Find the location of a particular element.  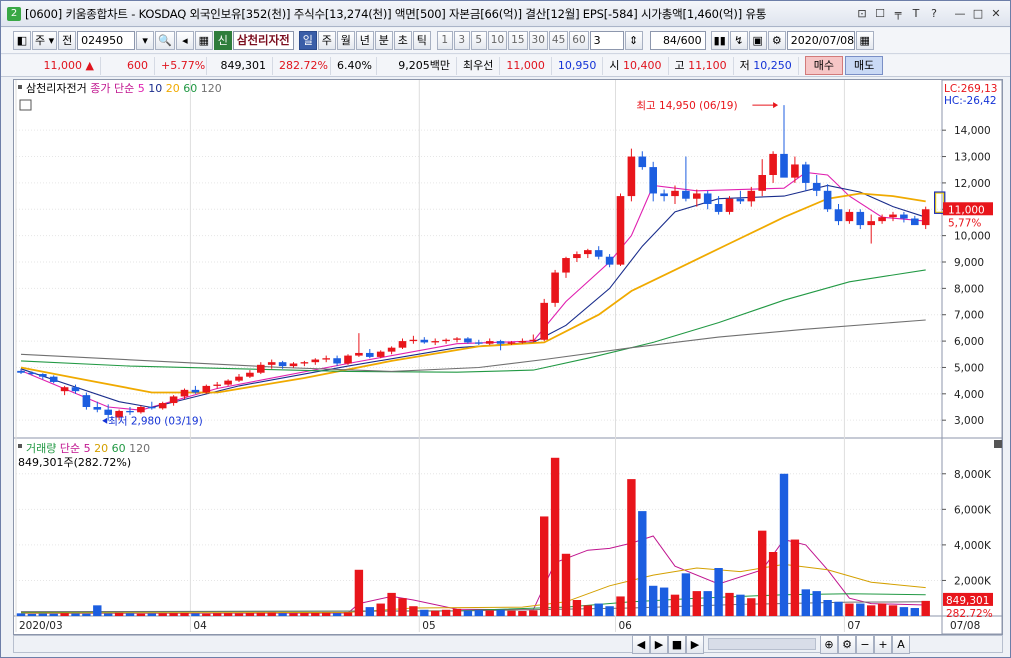

chart-settings-icon: ⚙ is located at coordinates (847, 644).